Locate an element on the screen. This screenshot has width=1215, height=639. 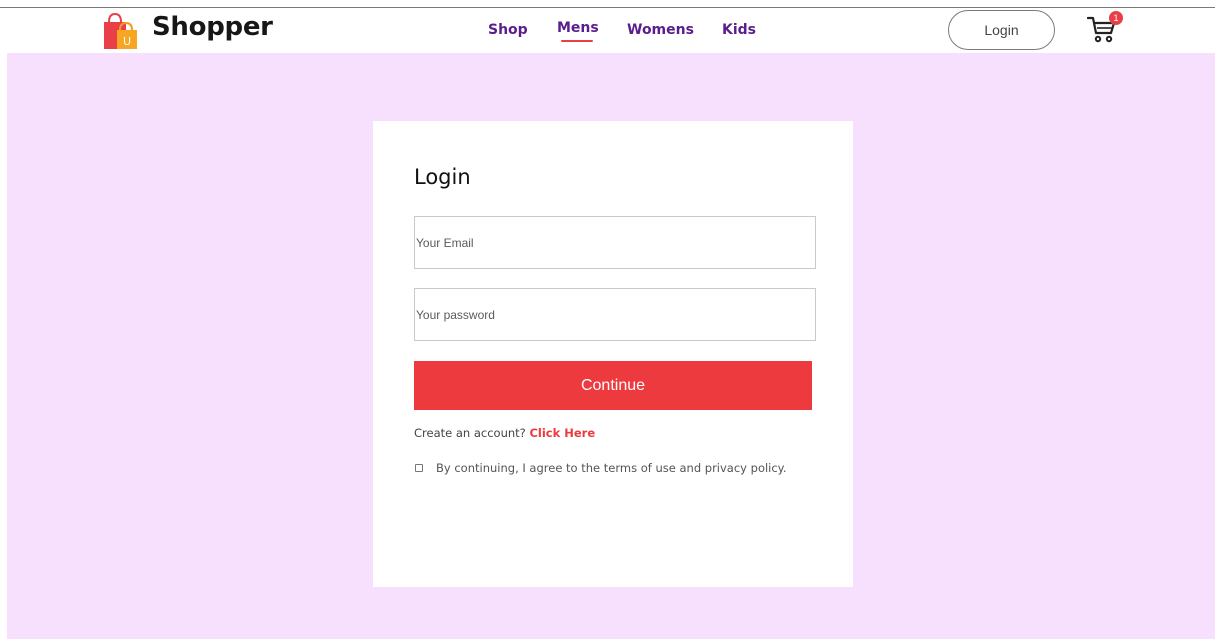
svg-text: U is located at coordinates (127, 41).